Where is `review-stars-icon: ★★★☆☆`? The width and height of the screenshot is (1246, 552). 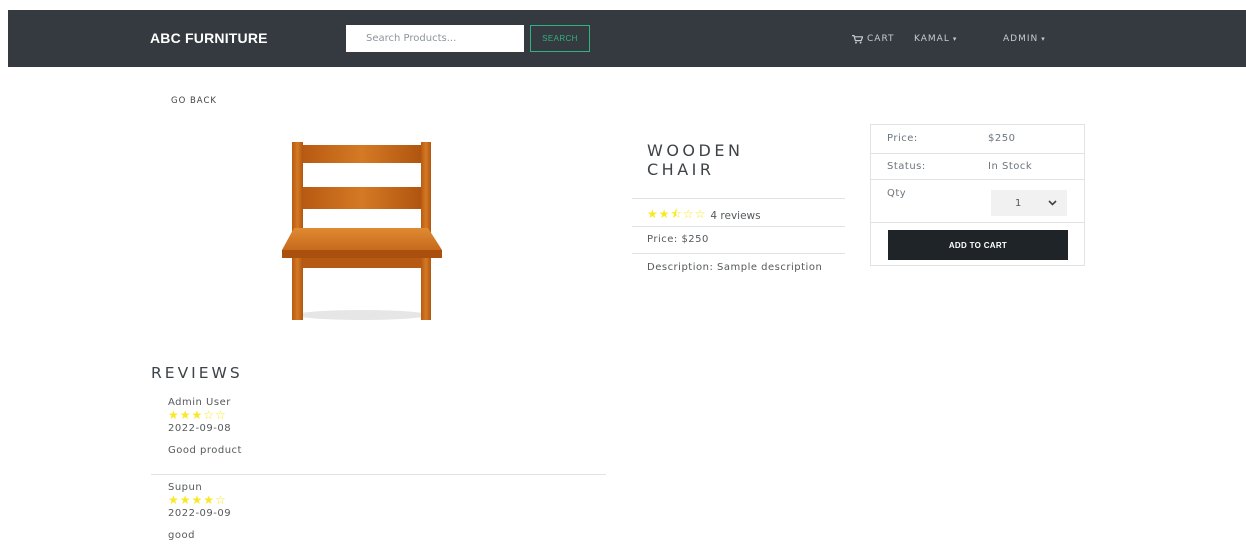
review-stars-icon: ★★★☆☆ is located at coordinates (197, 415).